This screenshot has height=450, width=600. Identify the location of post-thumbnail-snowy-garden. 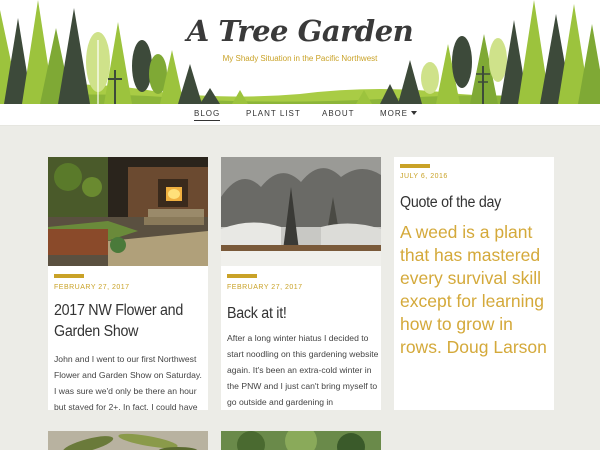
(301, 211).